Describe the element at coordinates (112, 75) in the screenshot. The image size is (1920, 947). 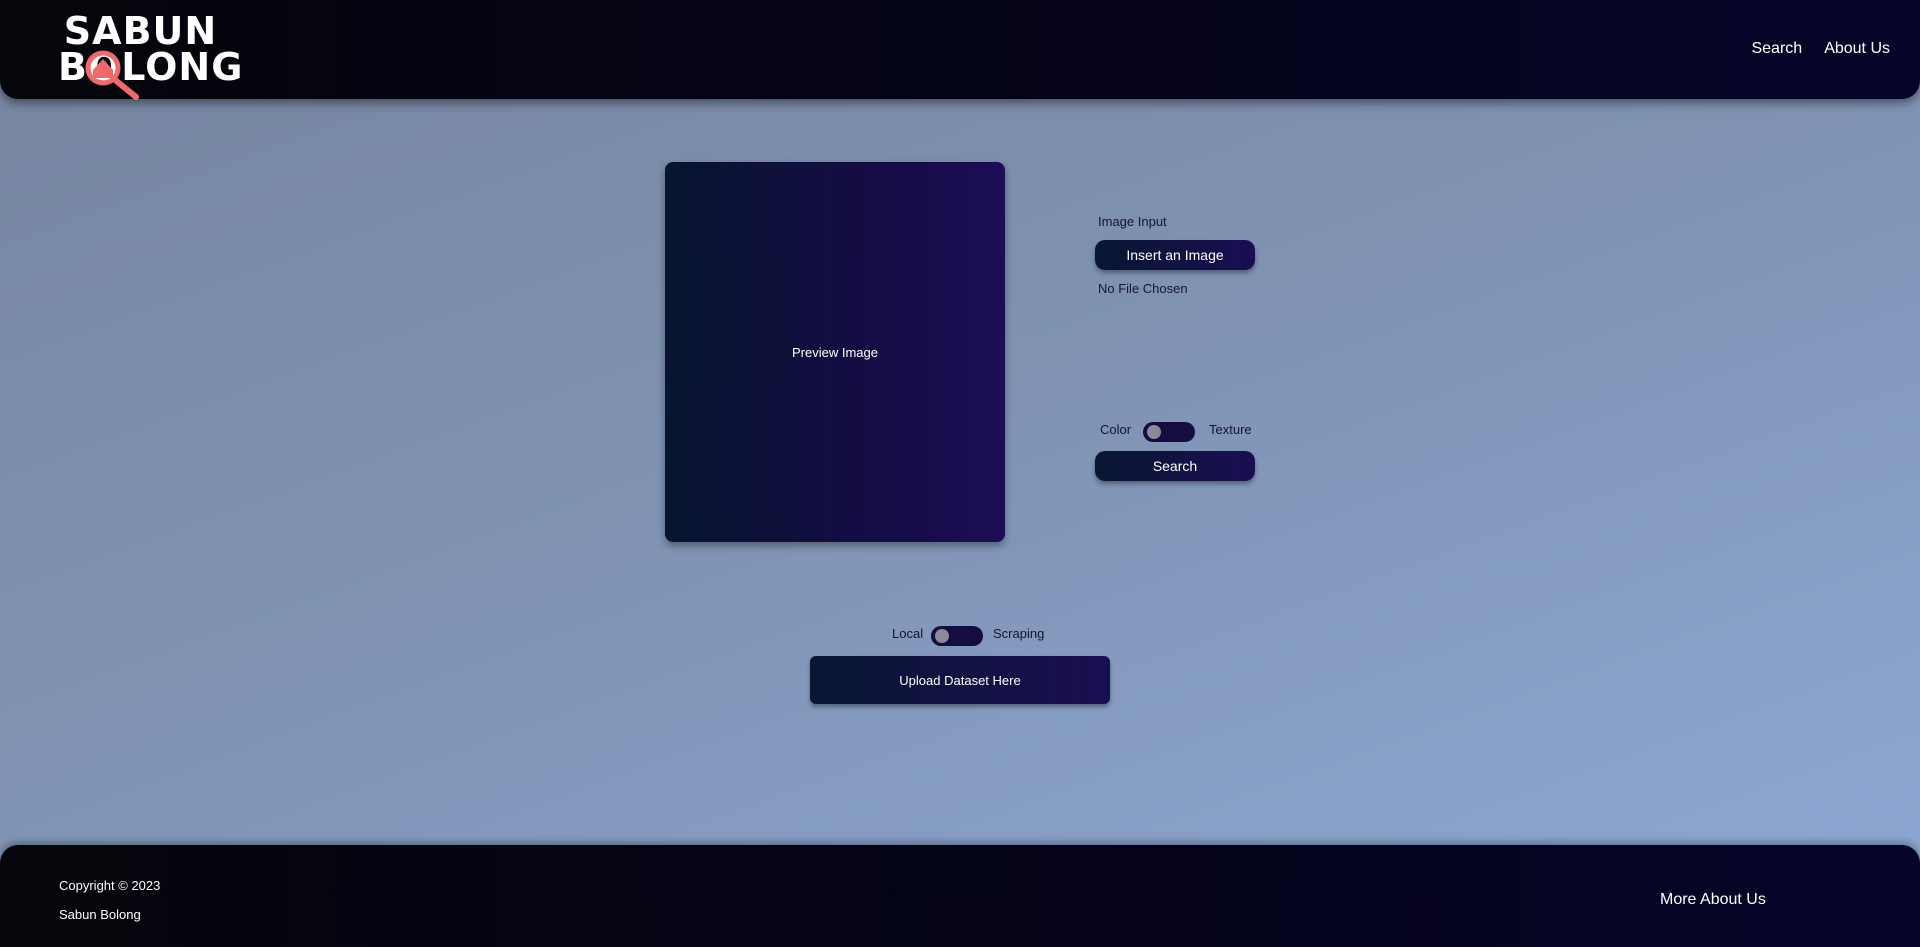
I see `magnifier-house-icon` at that location.